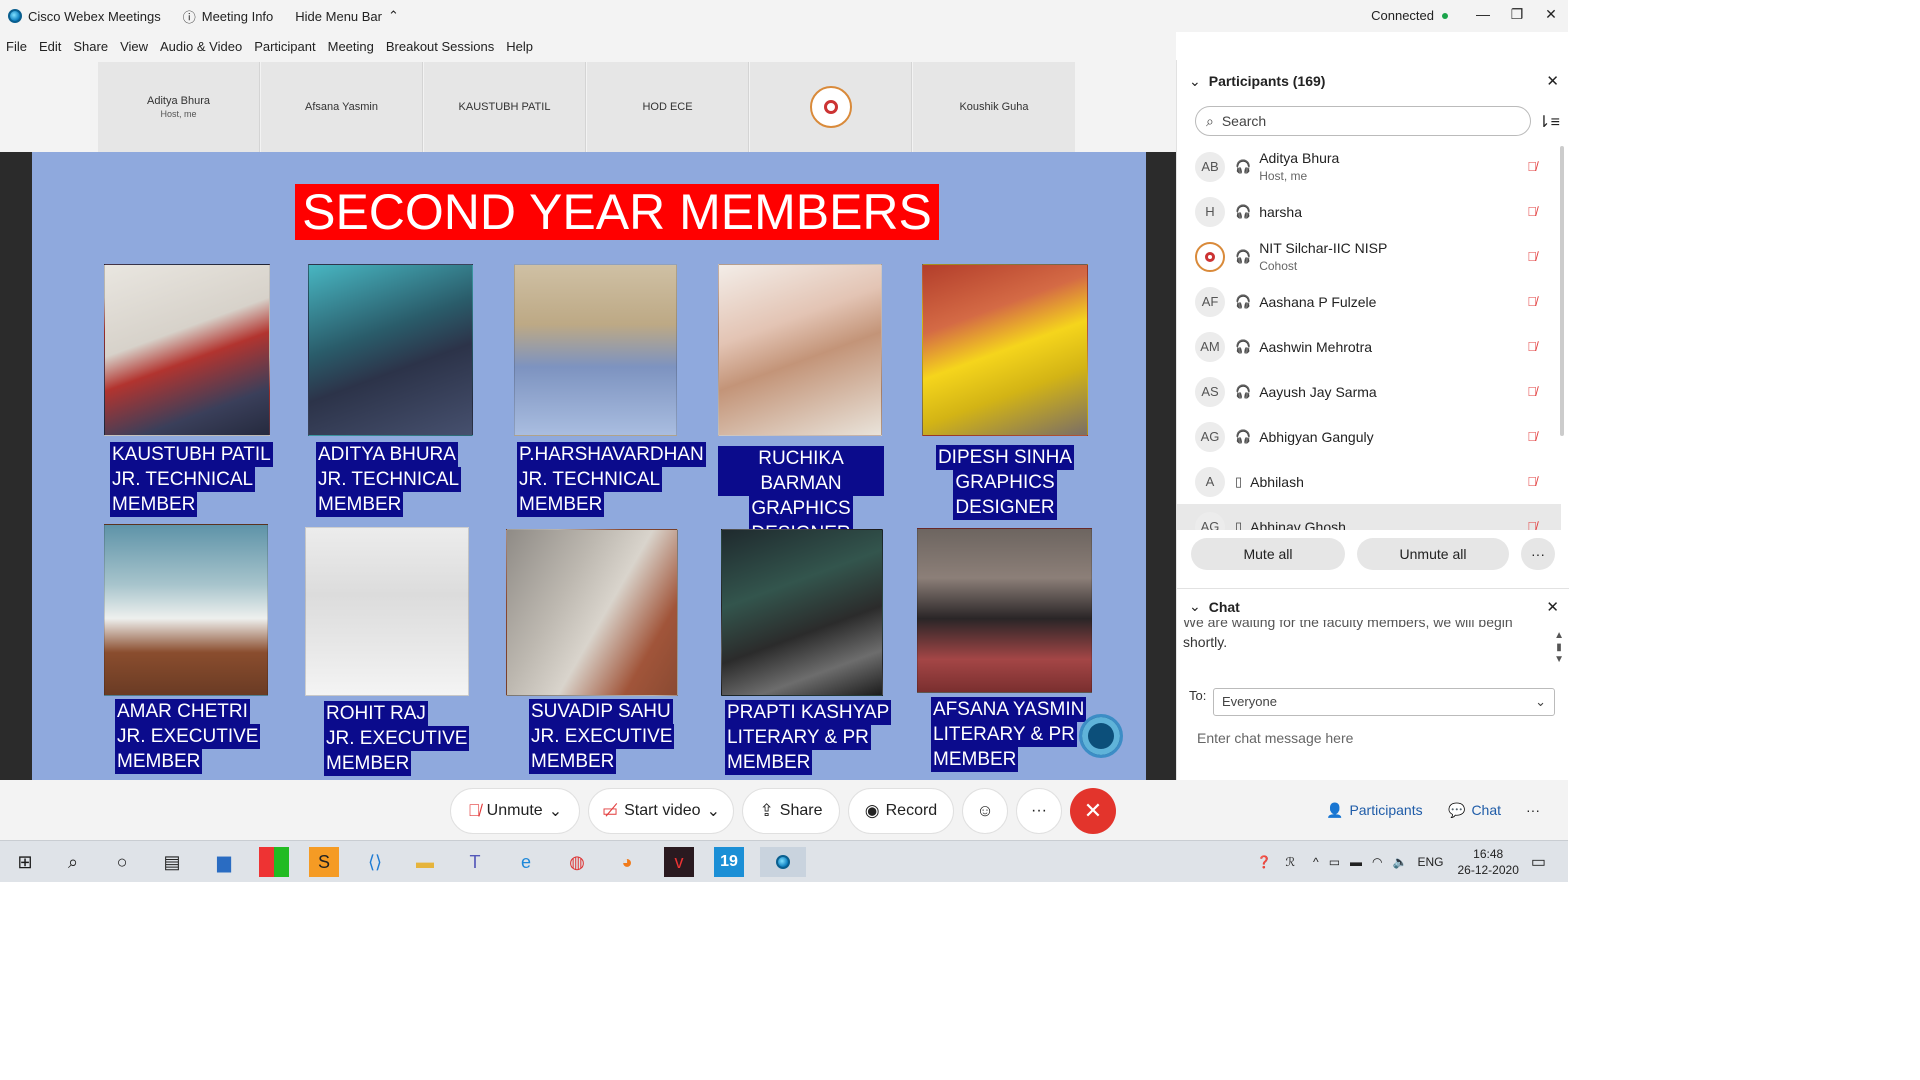 The width and height of the screenshot is (1920, 1080). I want to click on menu-edit: Edit, so click(50, 46).